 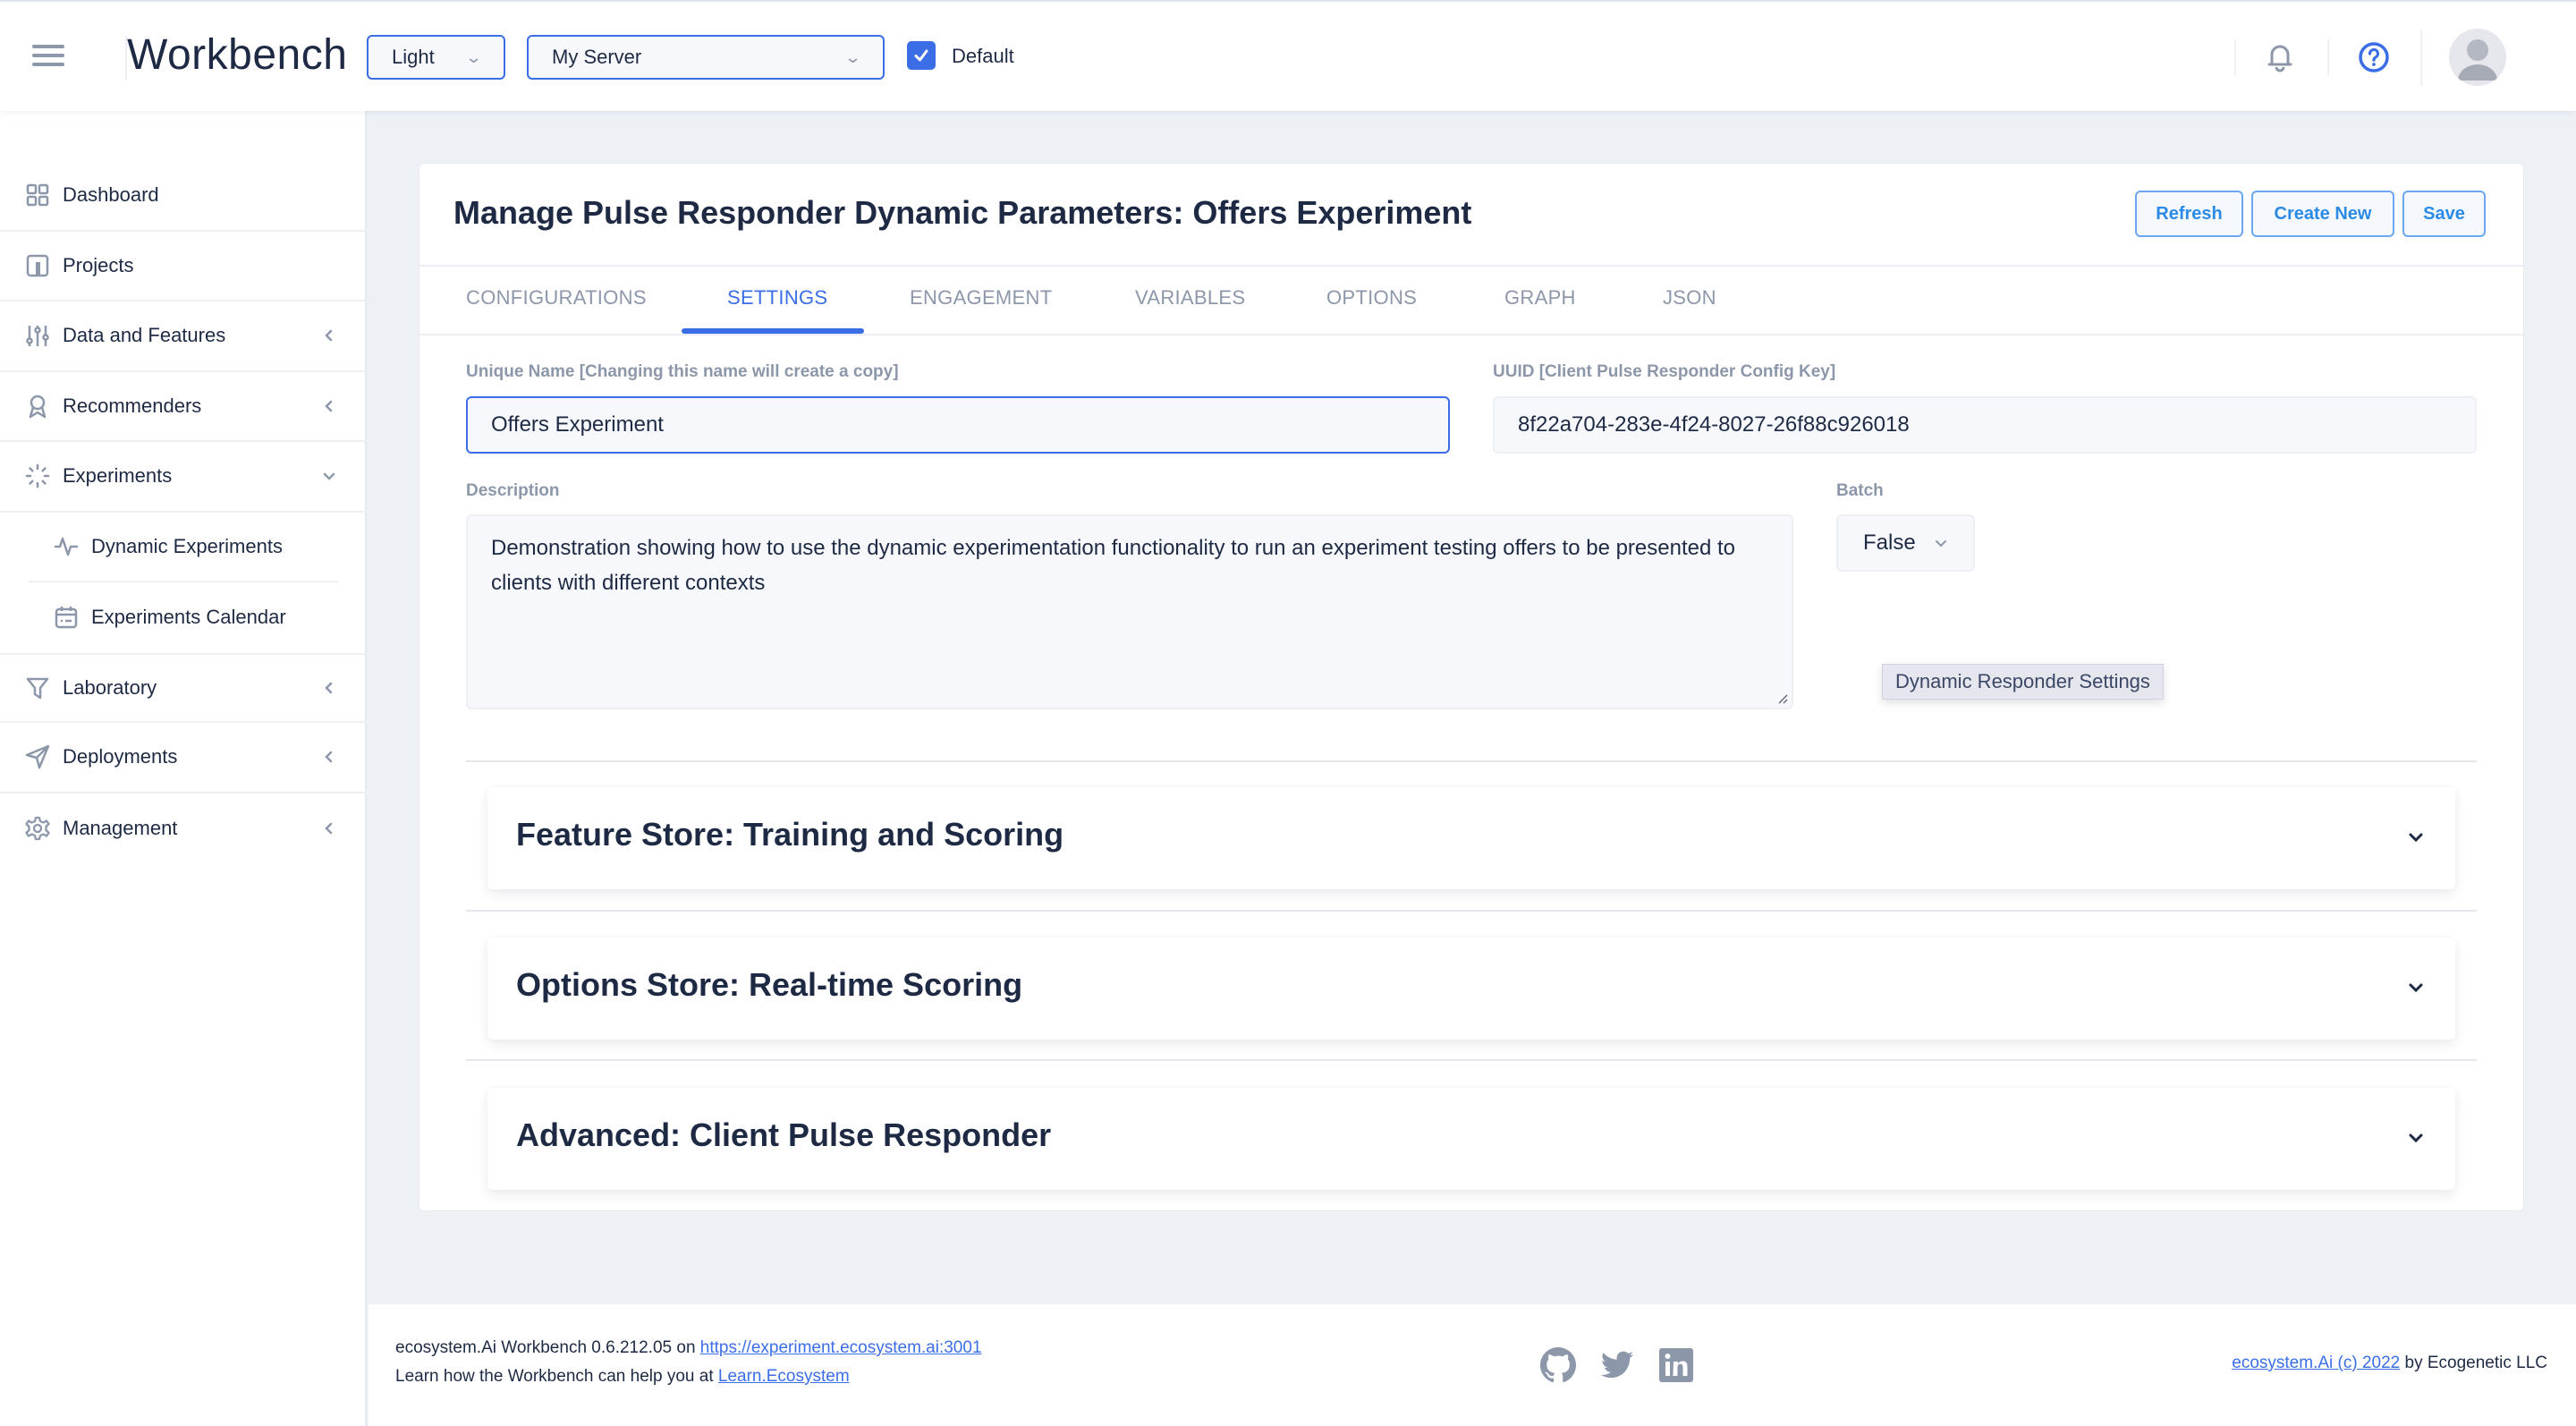 I want to click on accordion-advanced: Advanced: Client Pulse Responder, so click(x=1471, y=1139).